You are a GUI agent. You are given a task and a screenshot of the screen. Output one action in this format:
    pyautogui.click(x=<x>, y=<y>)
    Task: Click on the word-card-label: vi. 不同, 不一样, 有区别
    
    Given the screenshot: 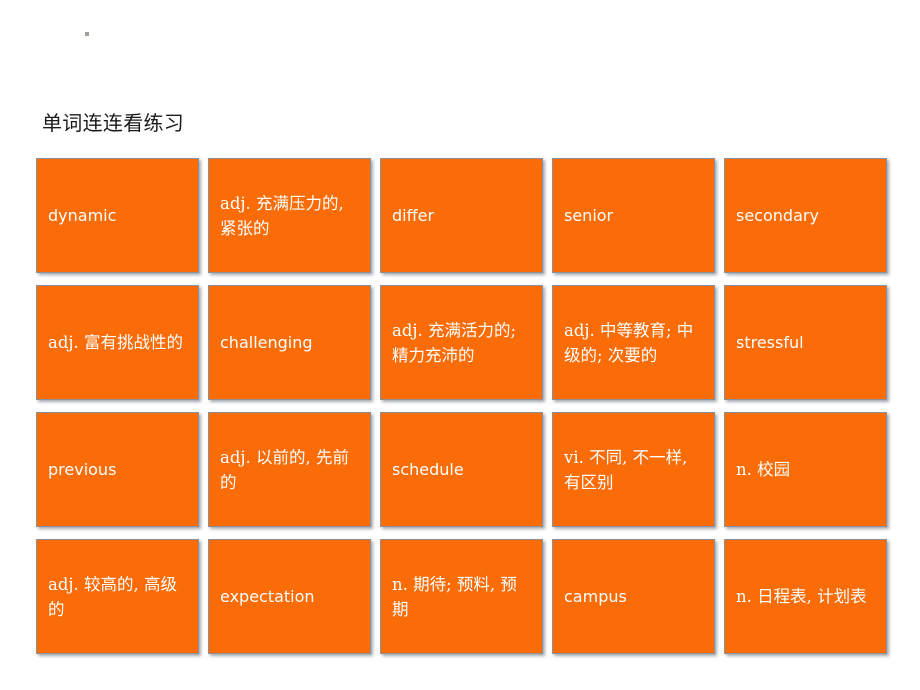 What is the action you would take?
    pyautogui.click(x=626, y=469)
    